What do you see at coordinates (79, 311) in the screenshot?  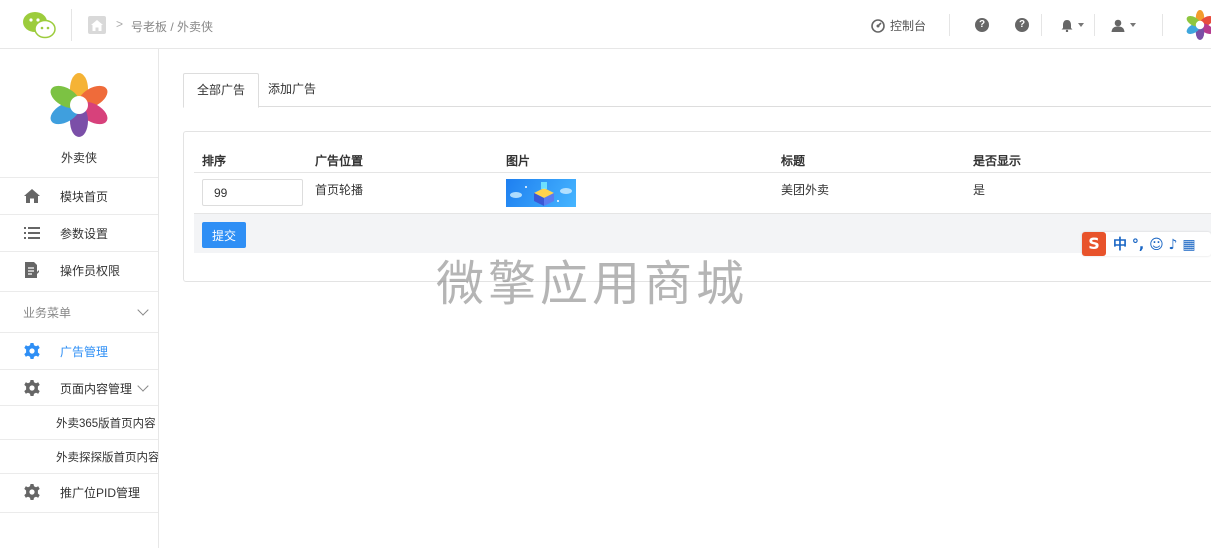 I see `business-menu-section: 业务菜单` at bounding box center [79, 311].